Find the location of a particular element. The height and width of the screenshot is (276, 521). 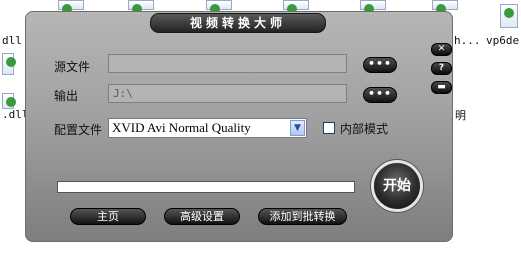

browse-output-button: ••• is located at coordinates (380, 95).